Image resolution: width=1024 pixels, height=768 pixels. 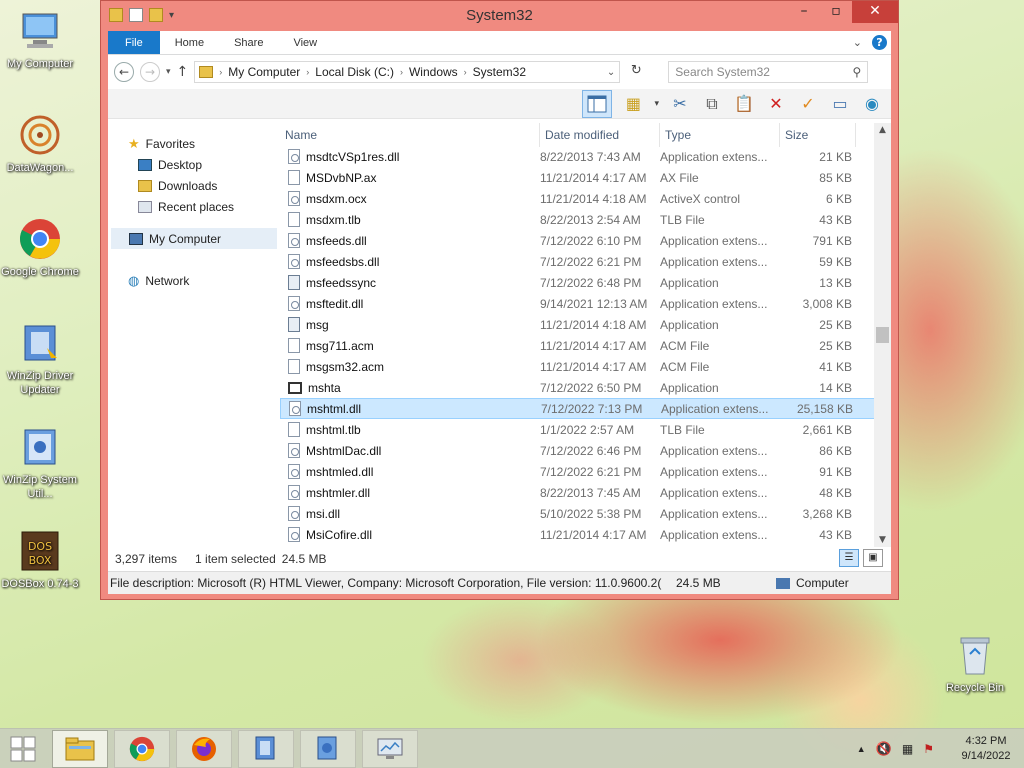 I want to click on refresh-button: ↻, so click(x=636, y=72).